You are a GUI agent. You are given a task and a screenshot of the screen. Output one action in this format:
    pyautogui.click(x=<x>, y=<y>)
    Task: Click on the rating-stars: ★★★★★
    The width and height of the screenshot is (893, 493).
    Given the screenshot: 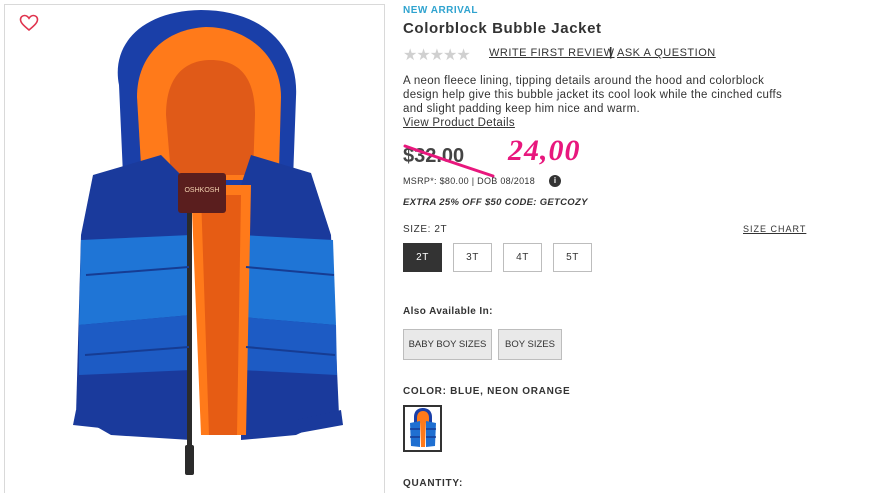 What is the action you would take?
    pyautogui.click(x=437, y=55)
    